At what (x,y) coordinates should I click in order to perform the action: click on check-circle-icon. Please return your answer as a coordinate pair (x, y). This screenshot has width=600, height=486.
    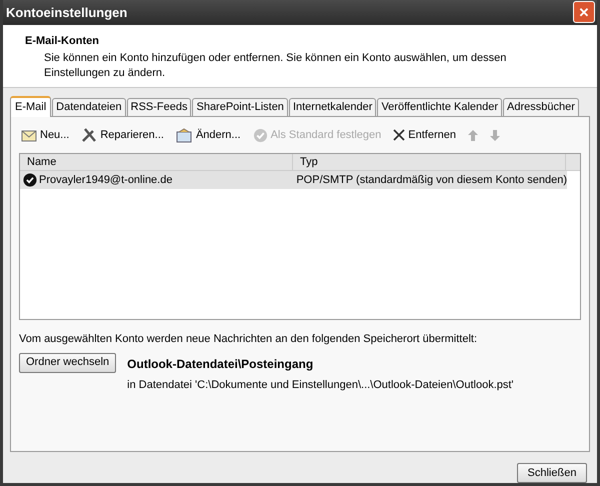
    Looking at the image, I should click on (260, 135).